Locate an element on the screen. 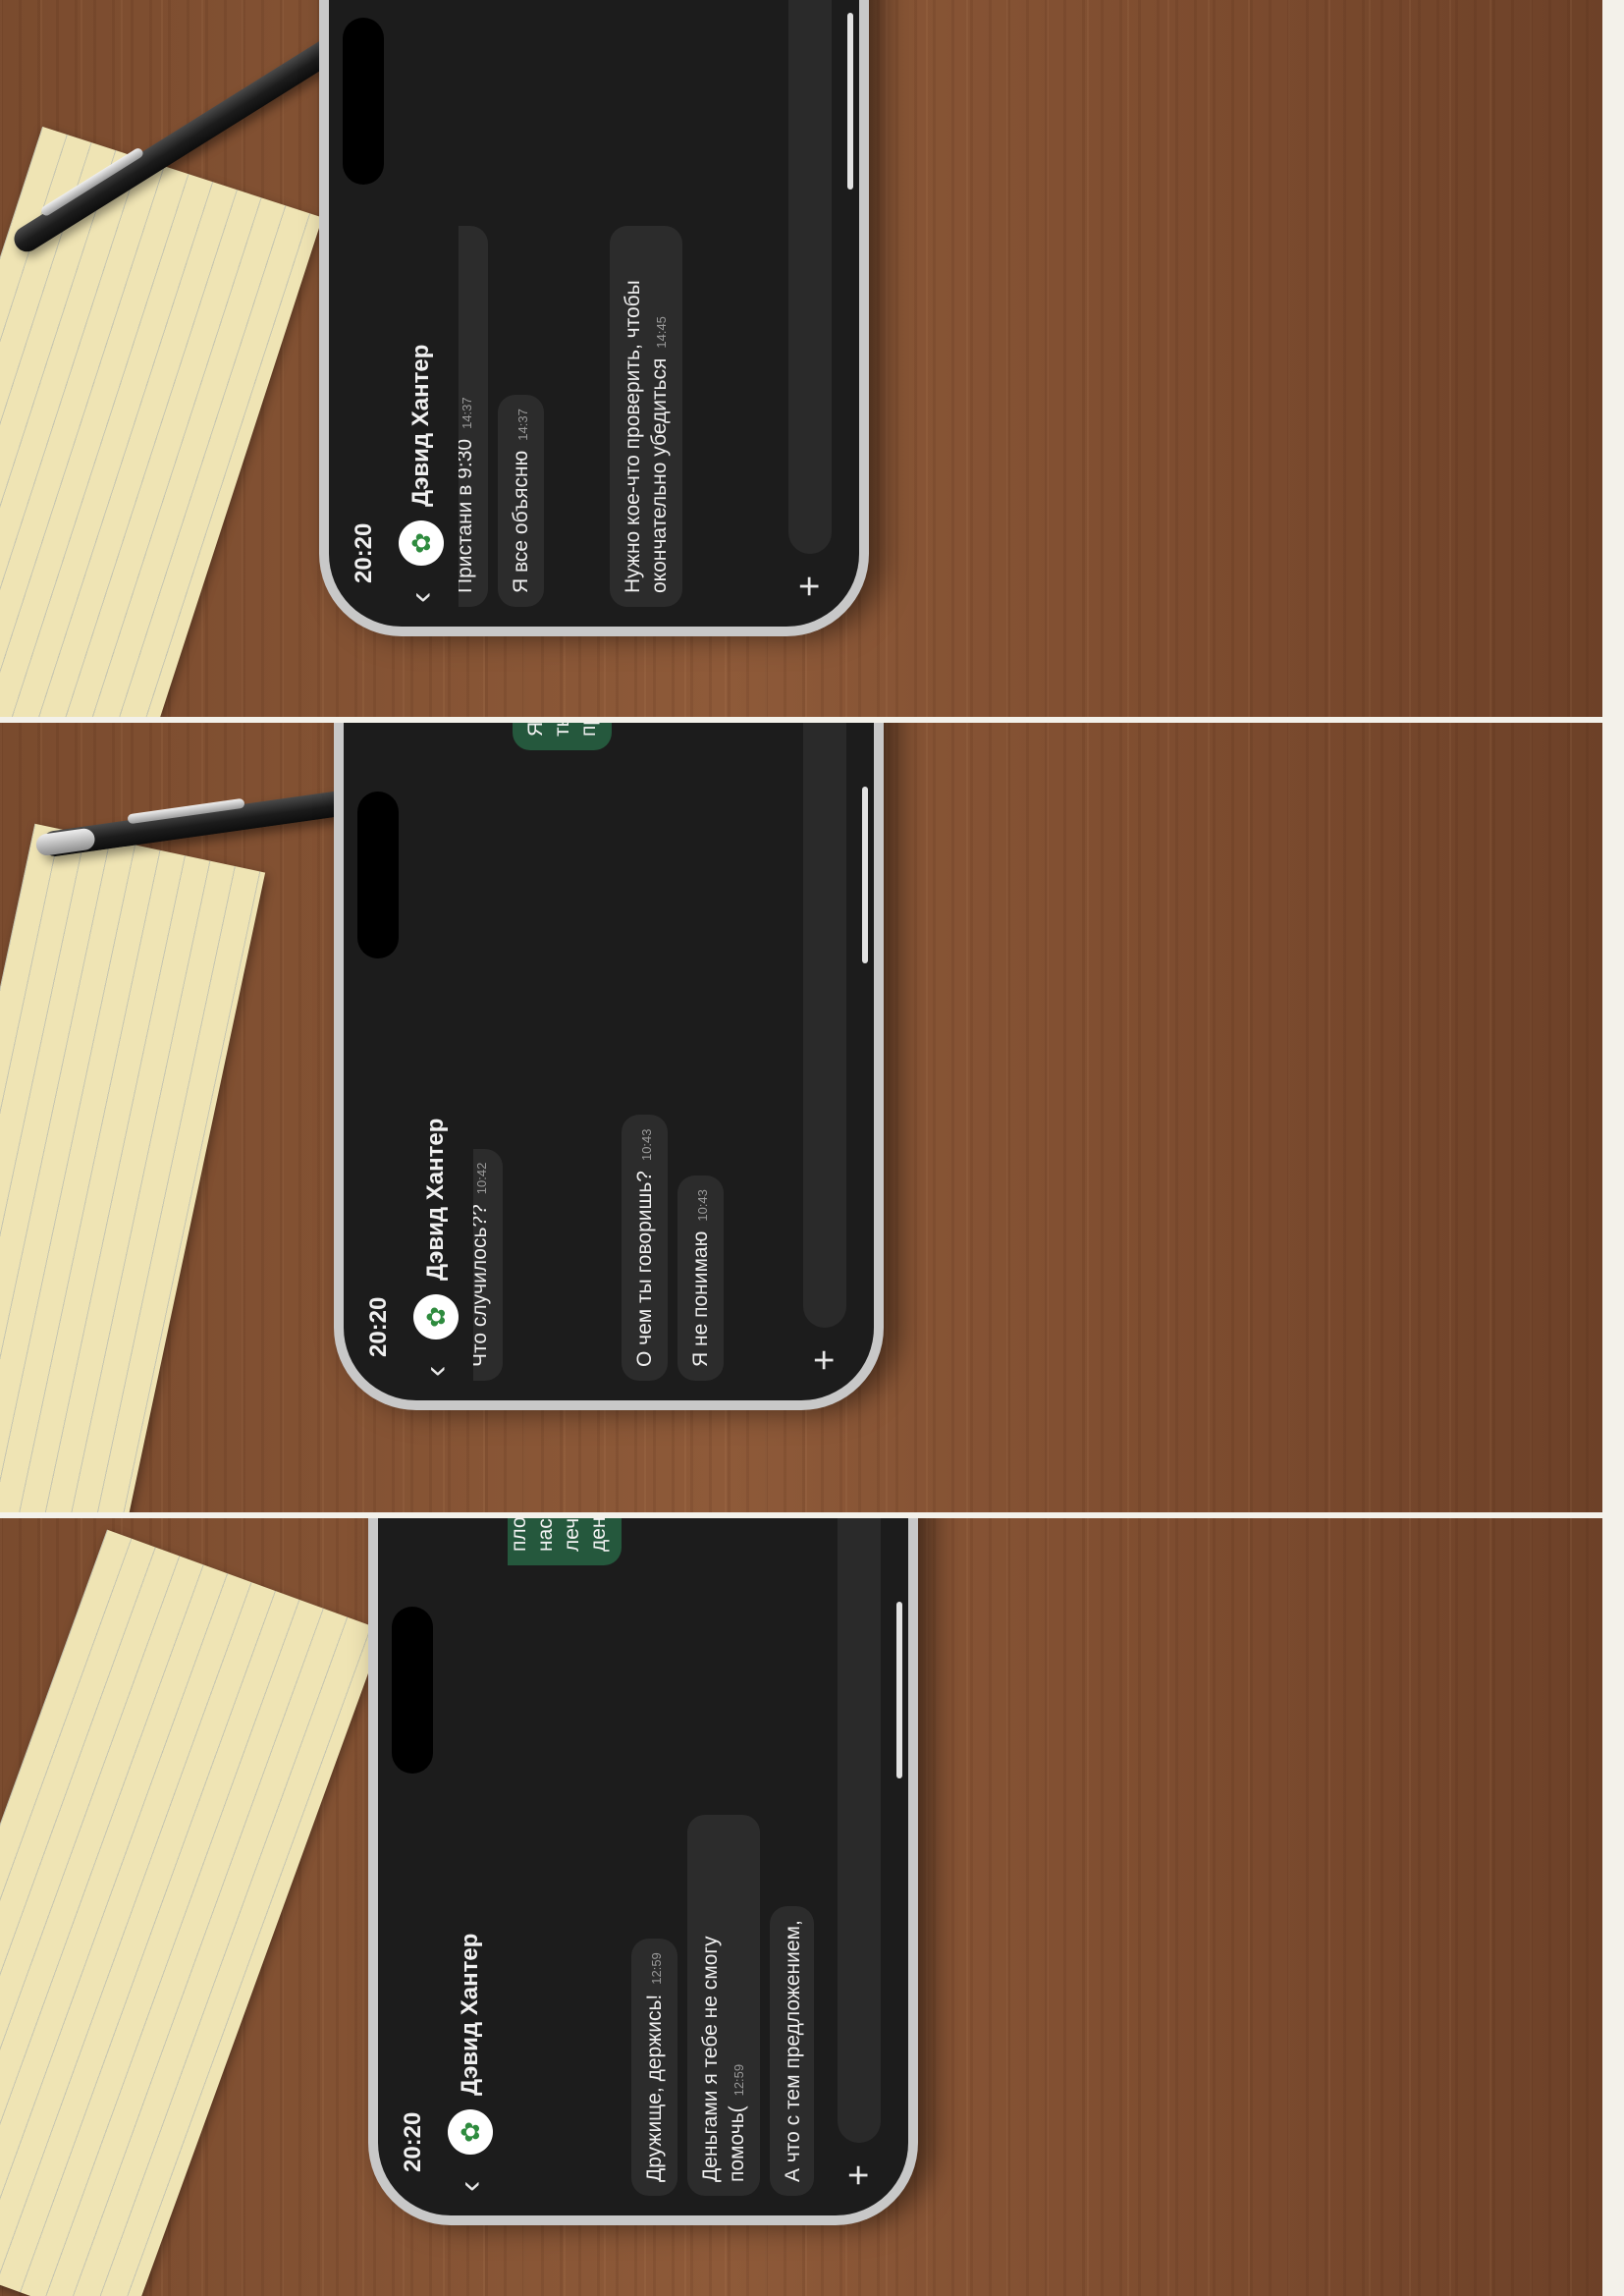 This screenshot has width=1624, height=2296. message-text: Дружище, держись! is located at coordinates (654, 2088).